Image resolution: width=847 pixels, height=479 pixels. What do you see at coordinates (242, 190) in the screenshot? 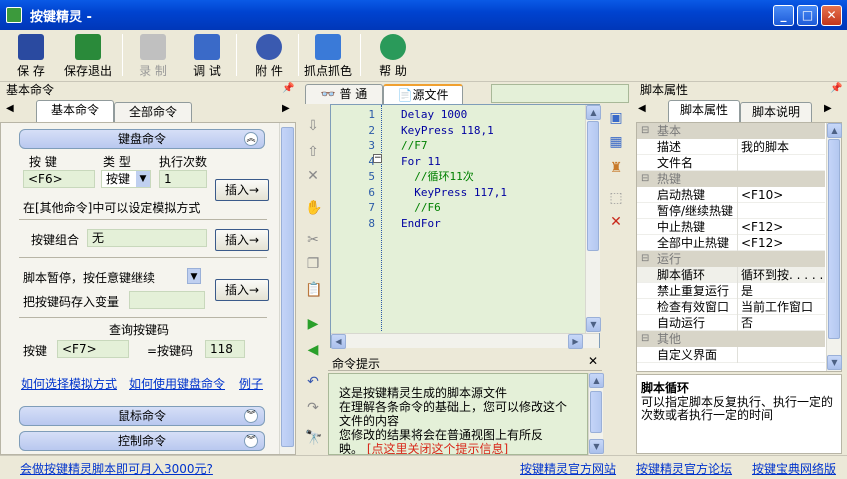
I see `insert-key-button: 插入→` at bounding box center [242, 190].